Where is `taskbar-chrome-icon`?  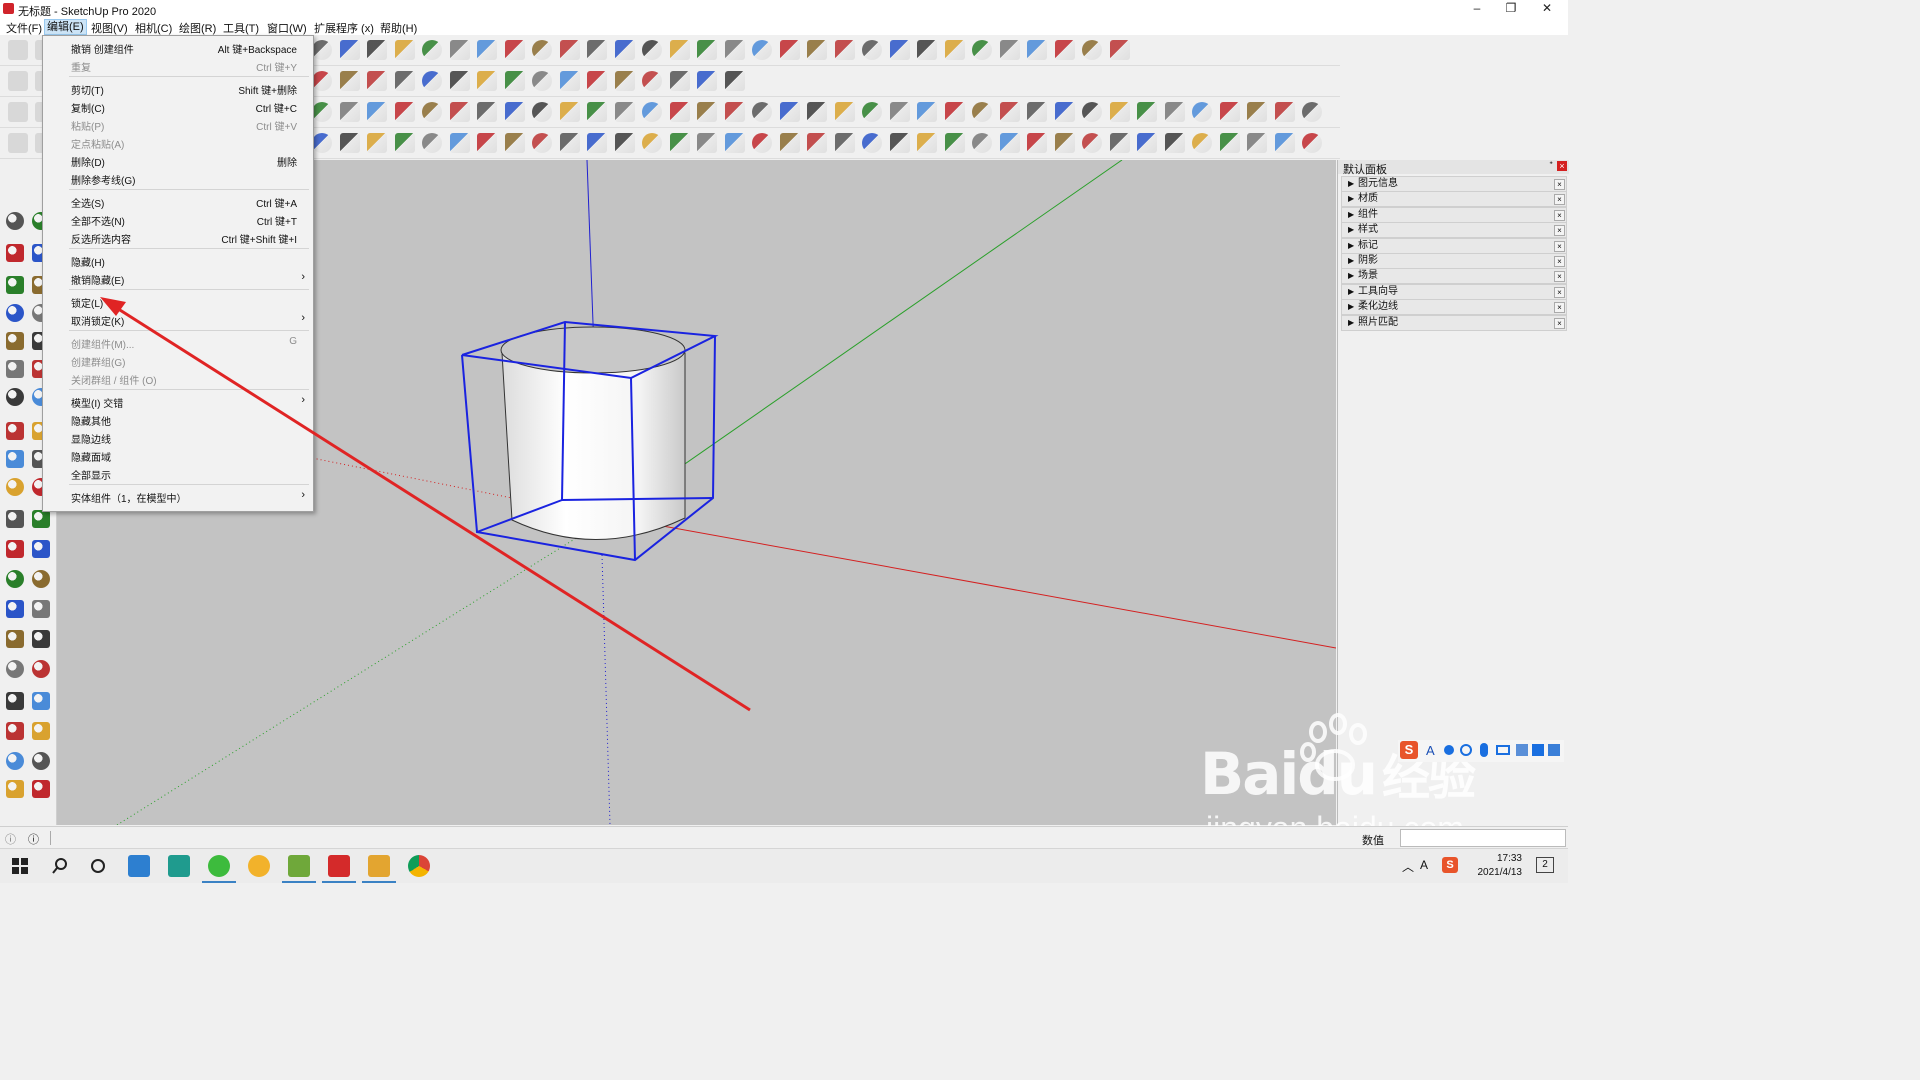
taskbar-chrome-icon is located at coordinates (419, 866).